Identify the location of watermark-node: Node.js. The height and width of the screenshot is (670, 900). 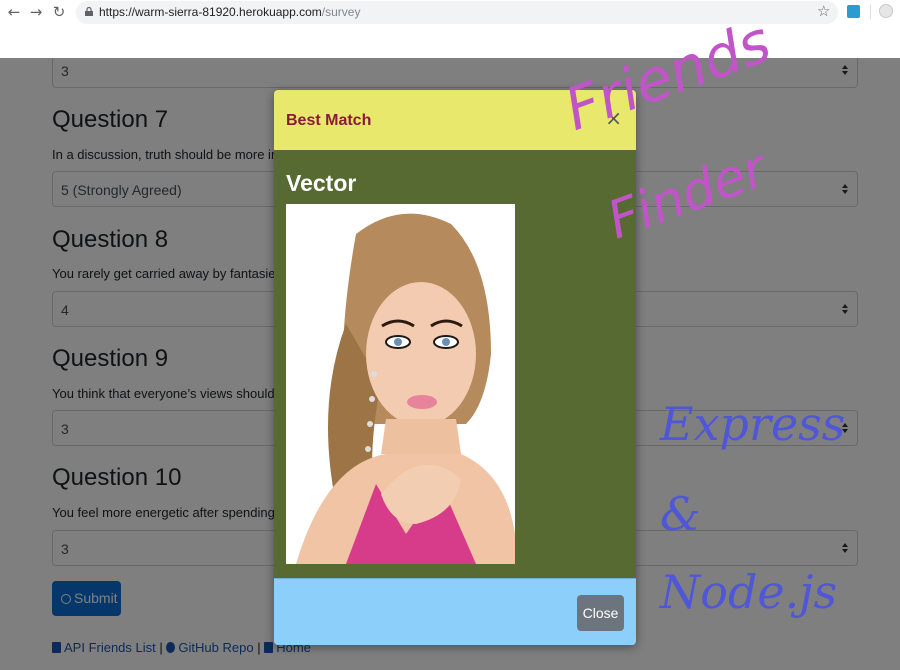
(749, 592).